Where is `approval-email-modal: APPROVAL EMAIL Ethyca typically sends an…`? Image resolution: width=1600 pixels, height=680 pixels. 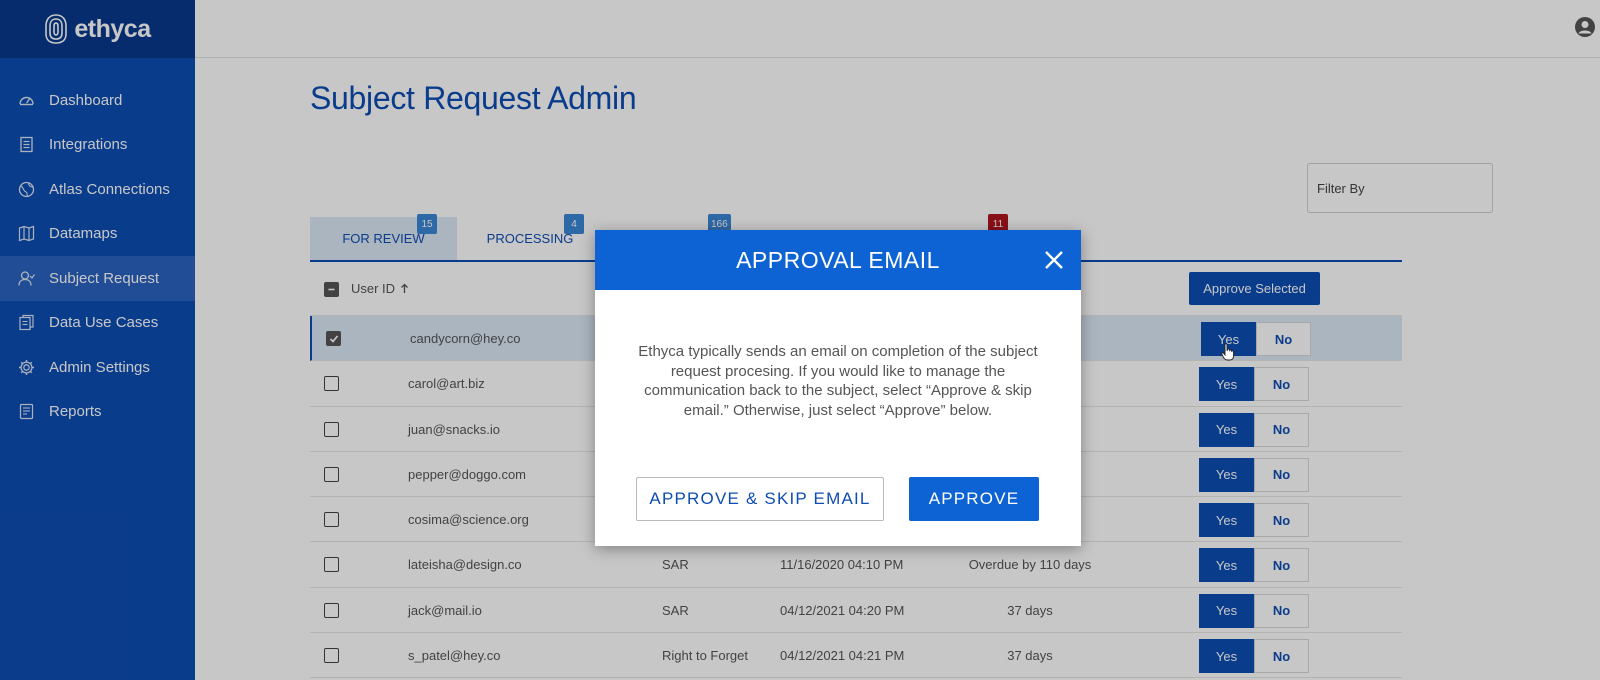
approval-email-modal: APPROVAL EMAIL Ethyca typically sends an… is located at coordinates (838, 388).